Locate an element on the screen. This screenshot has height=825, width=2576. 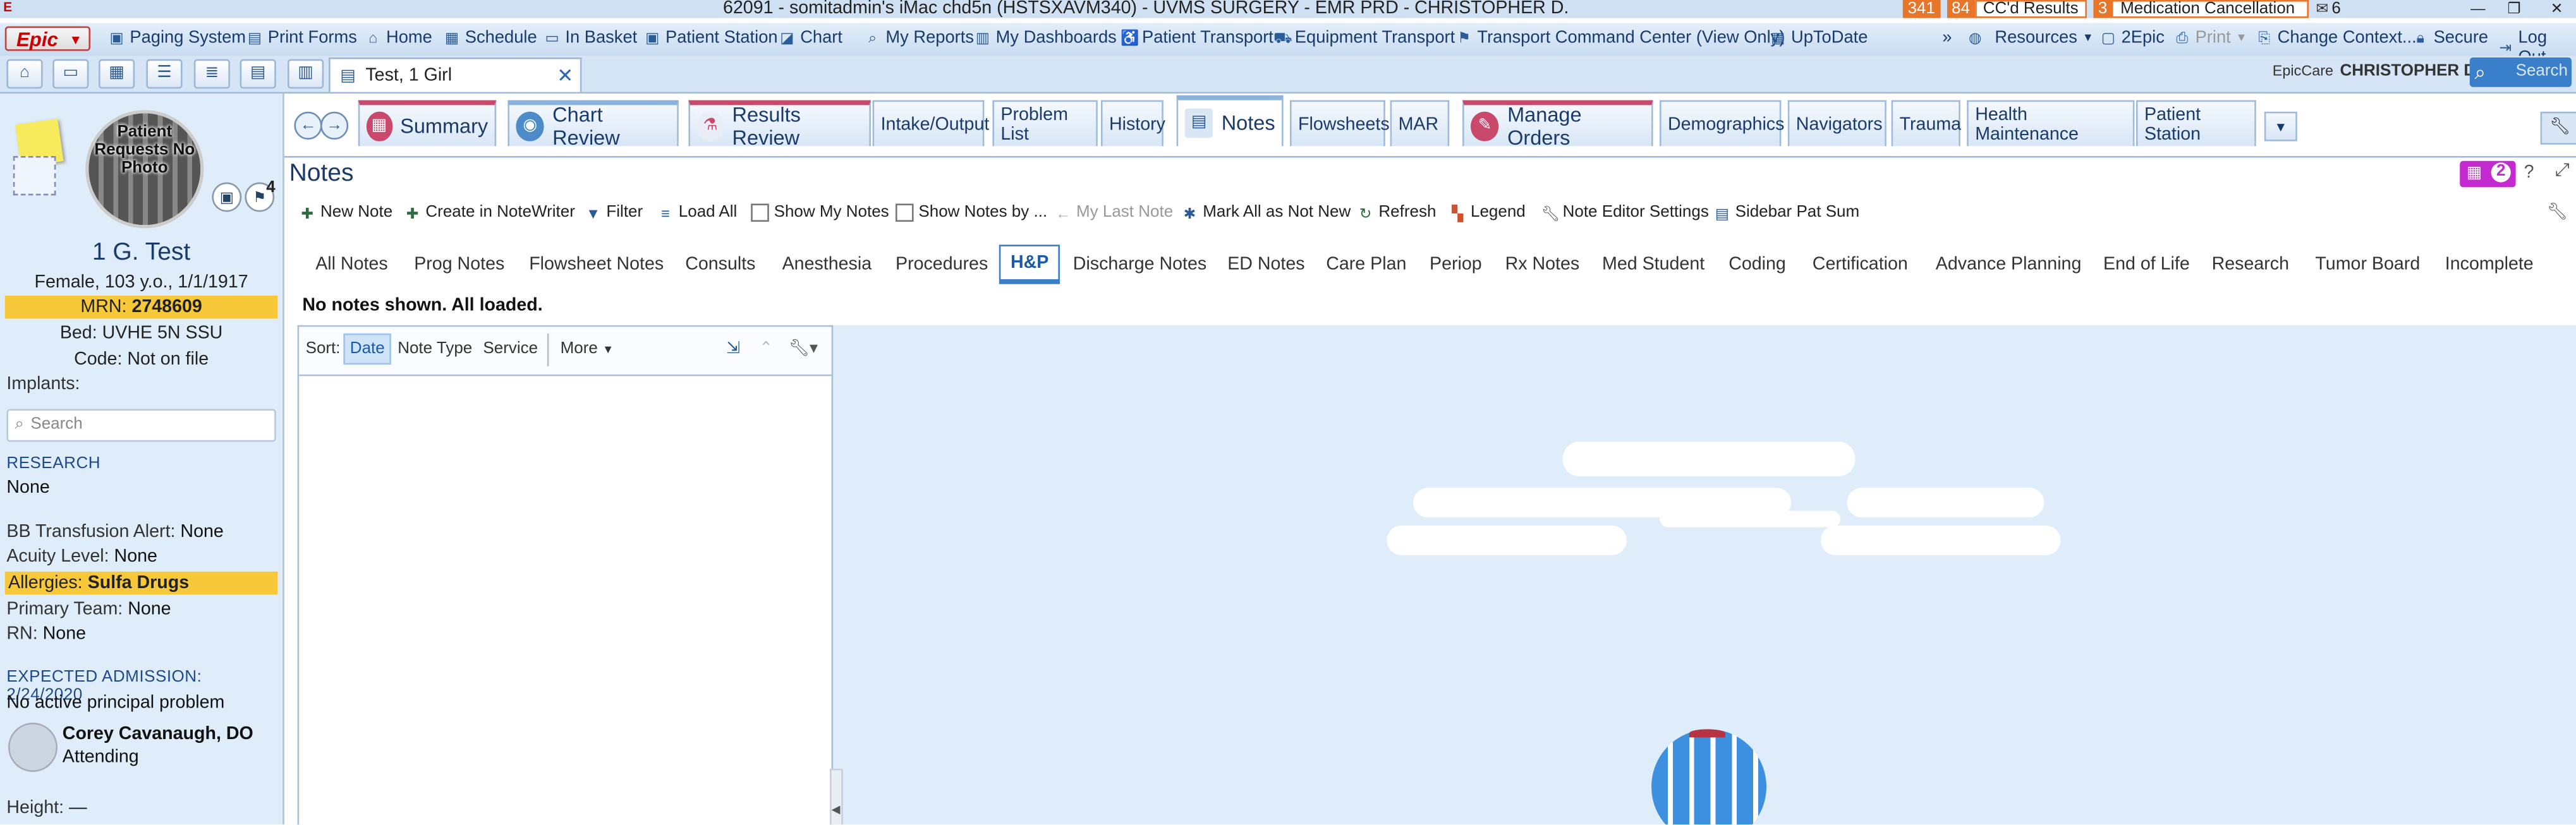
calendar-icon: ▦ is located at coordinates (117, 74).